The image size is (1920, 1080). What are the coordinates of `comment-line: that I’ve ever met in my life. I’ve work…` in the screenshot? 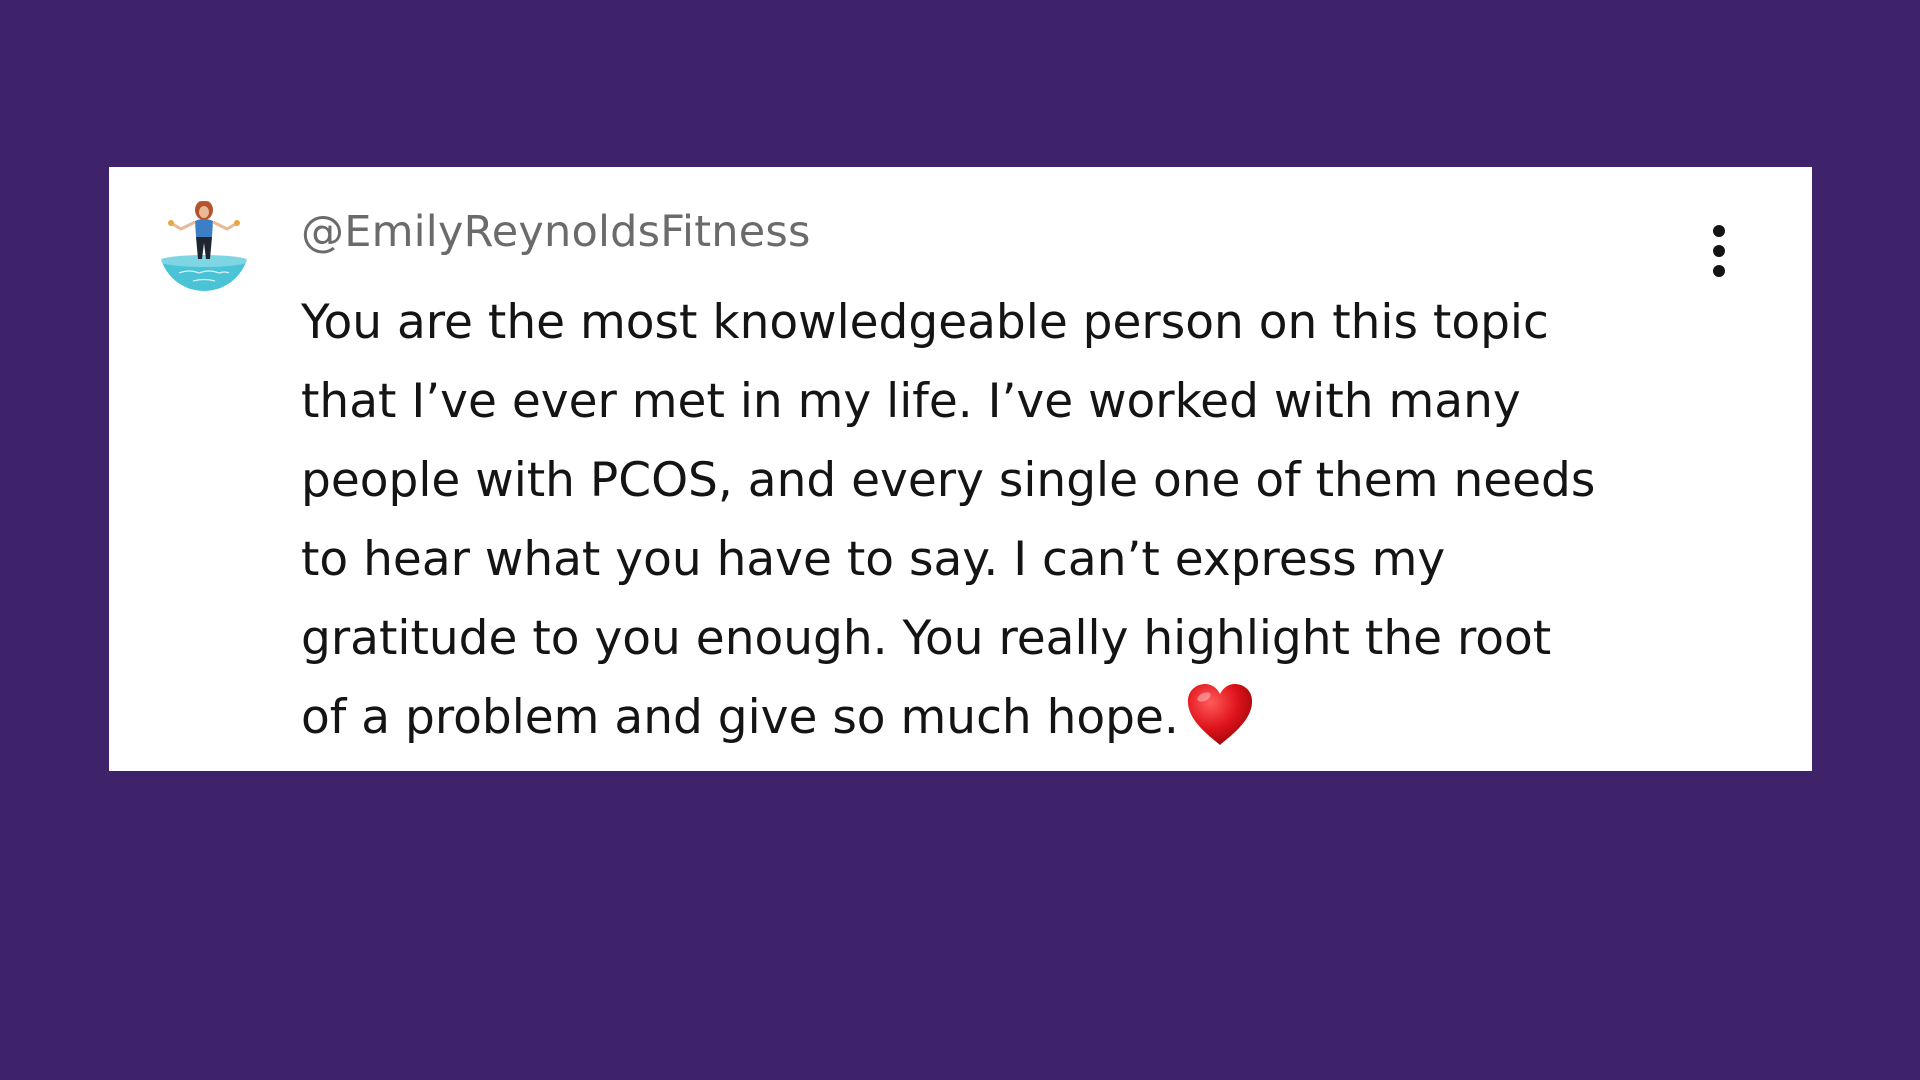 It's located at (911, 401).